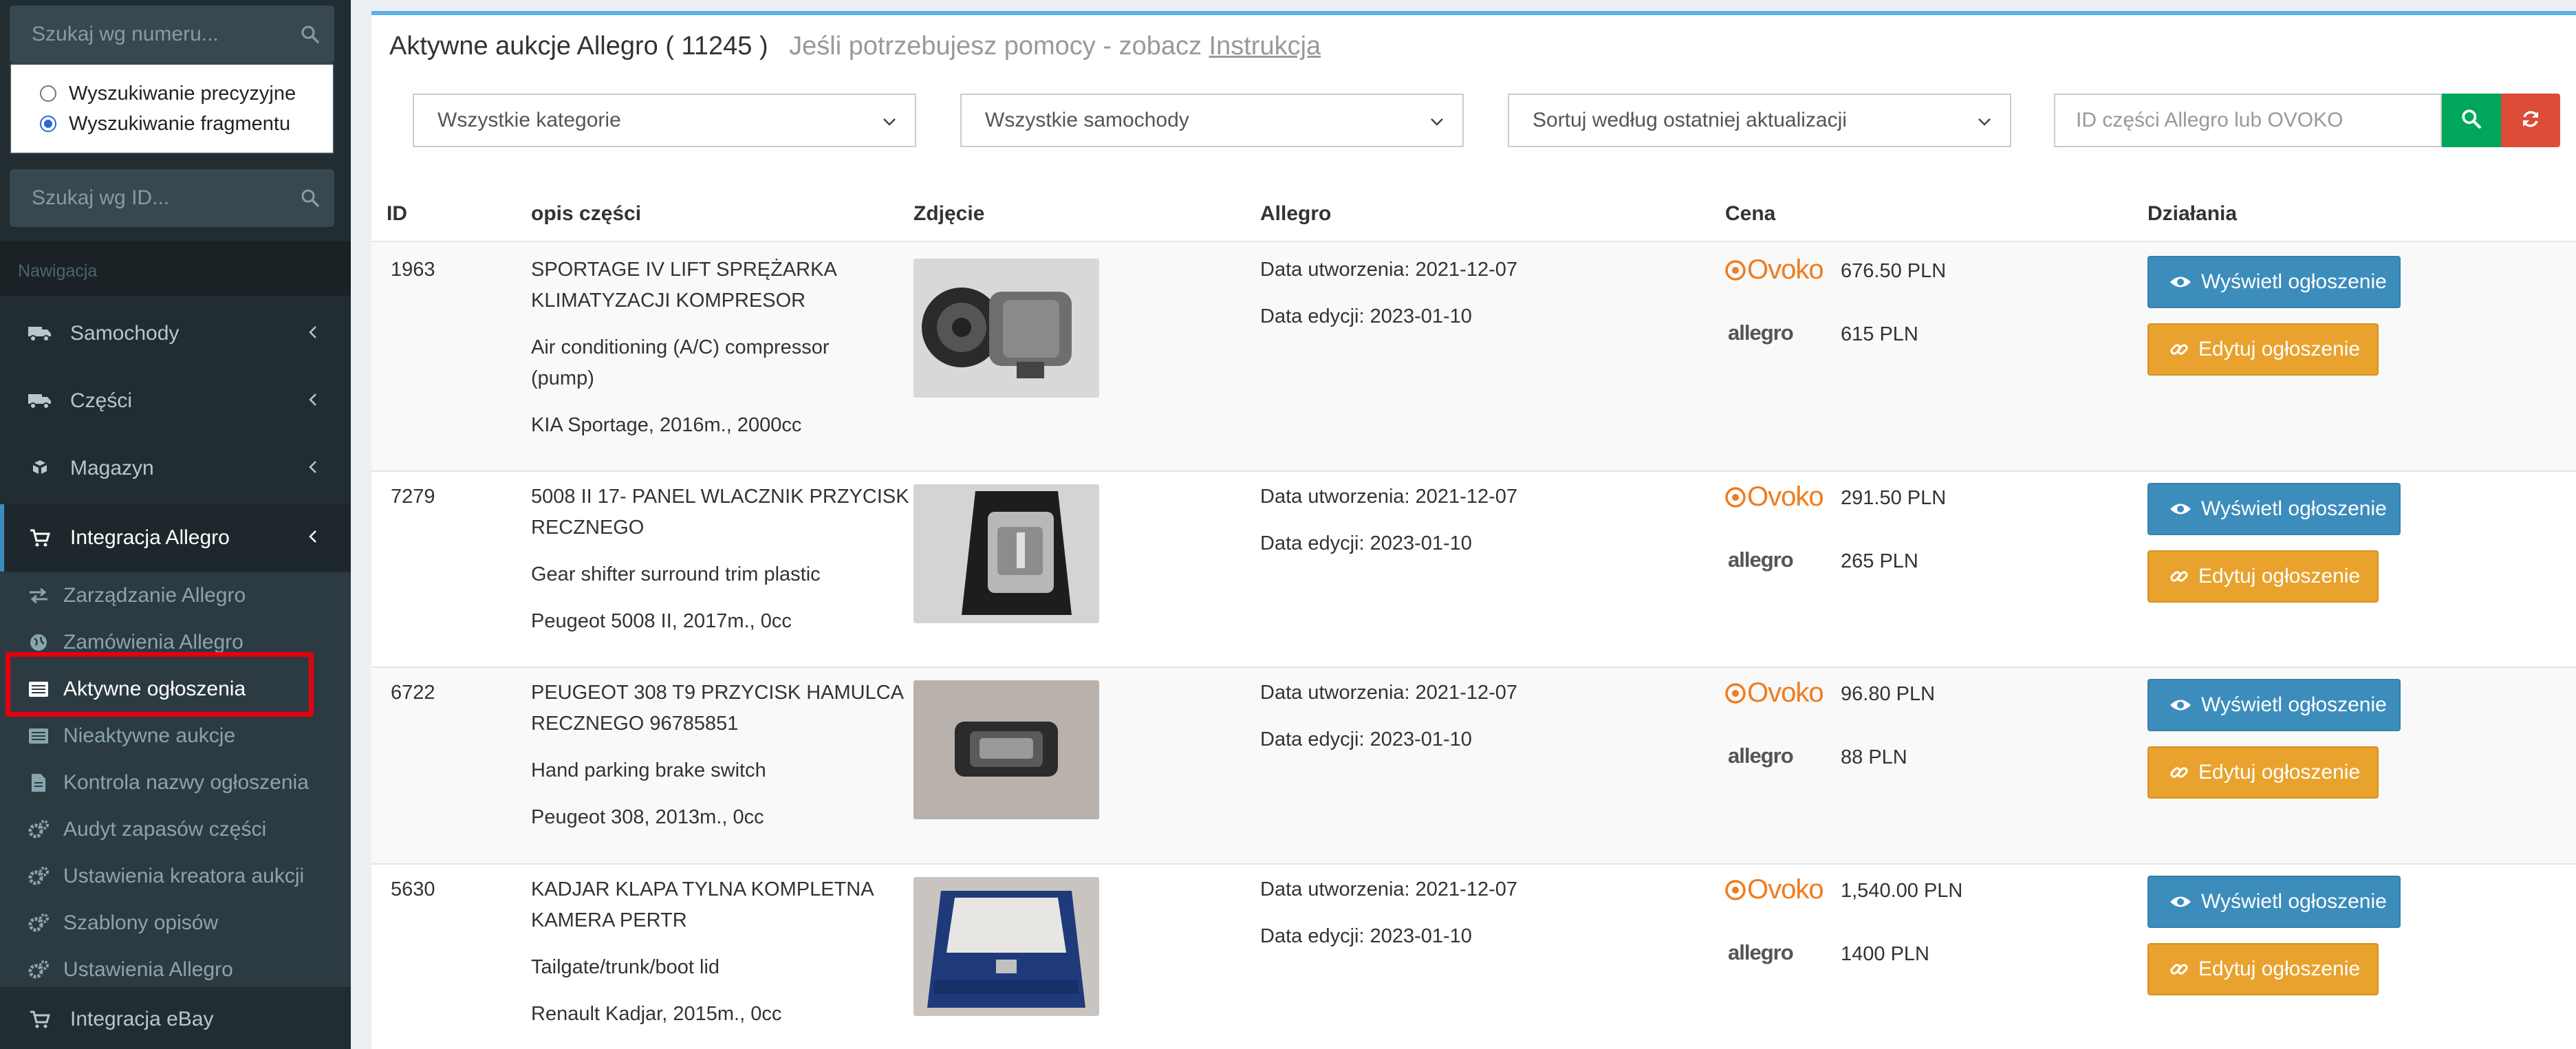 This screenshot has width=2576, height=1049. Describe the element at coordinates (1880, 334) in the screenshot. I see `allegro-price: 615 PLN` at that location.